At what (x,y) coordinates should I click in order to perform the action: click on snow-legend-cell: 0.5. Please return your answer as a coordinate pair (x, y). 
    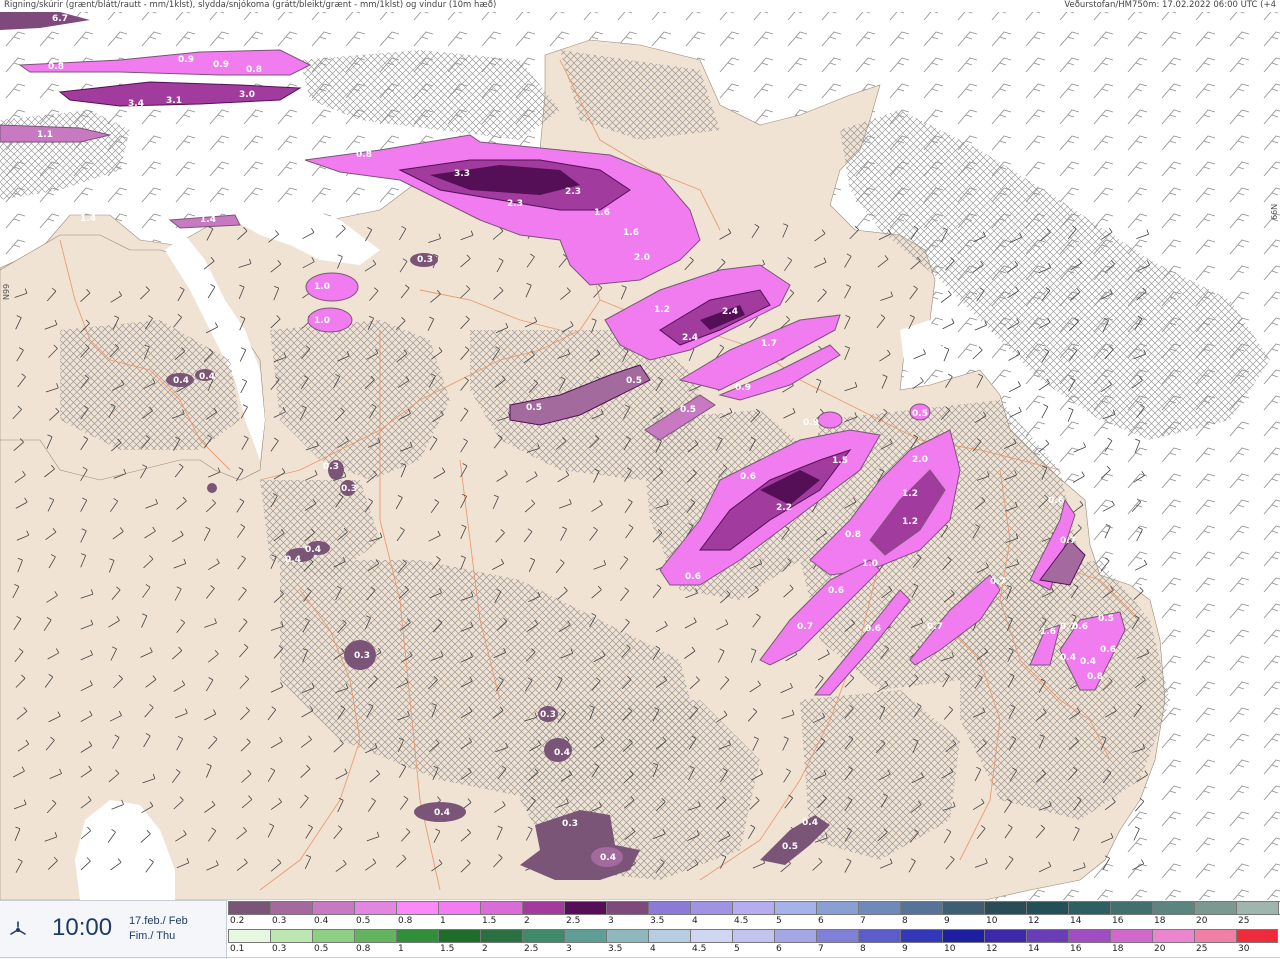
    Looking at the image, I should click on (375, 915).